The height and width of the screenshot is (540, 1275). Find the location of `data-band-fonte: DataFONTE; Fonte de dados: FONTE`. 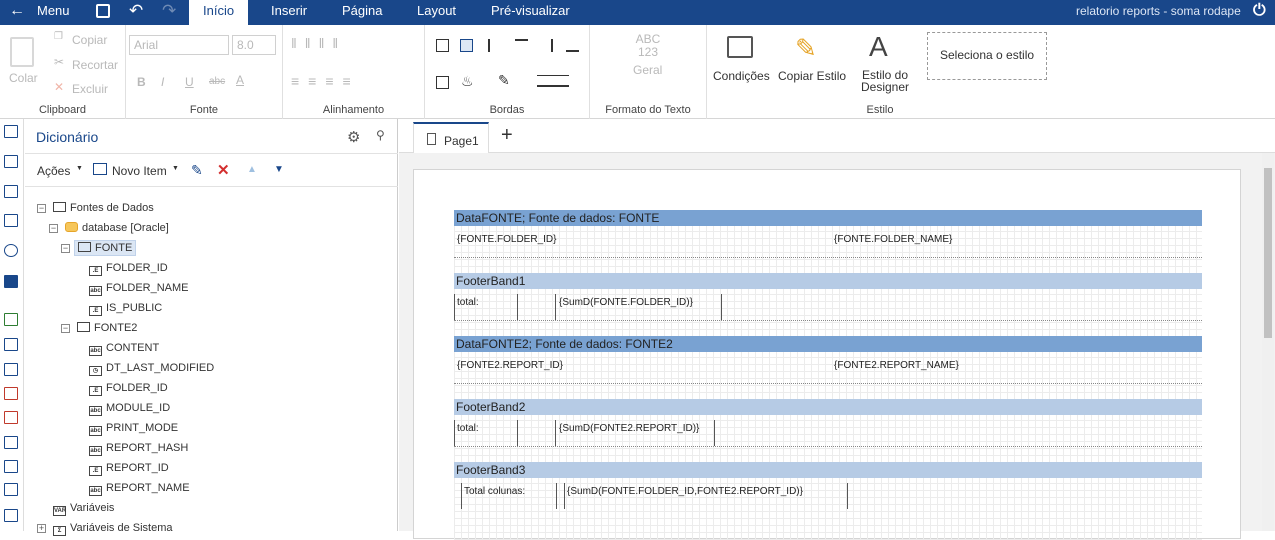

data-band-fonte: DataFONTE; Fonte de dados: FONTE is located at coordinates (828, 218).